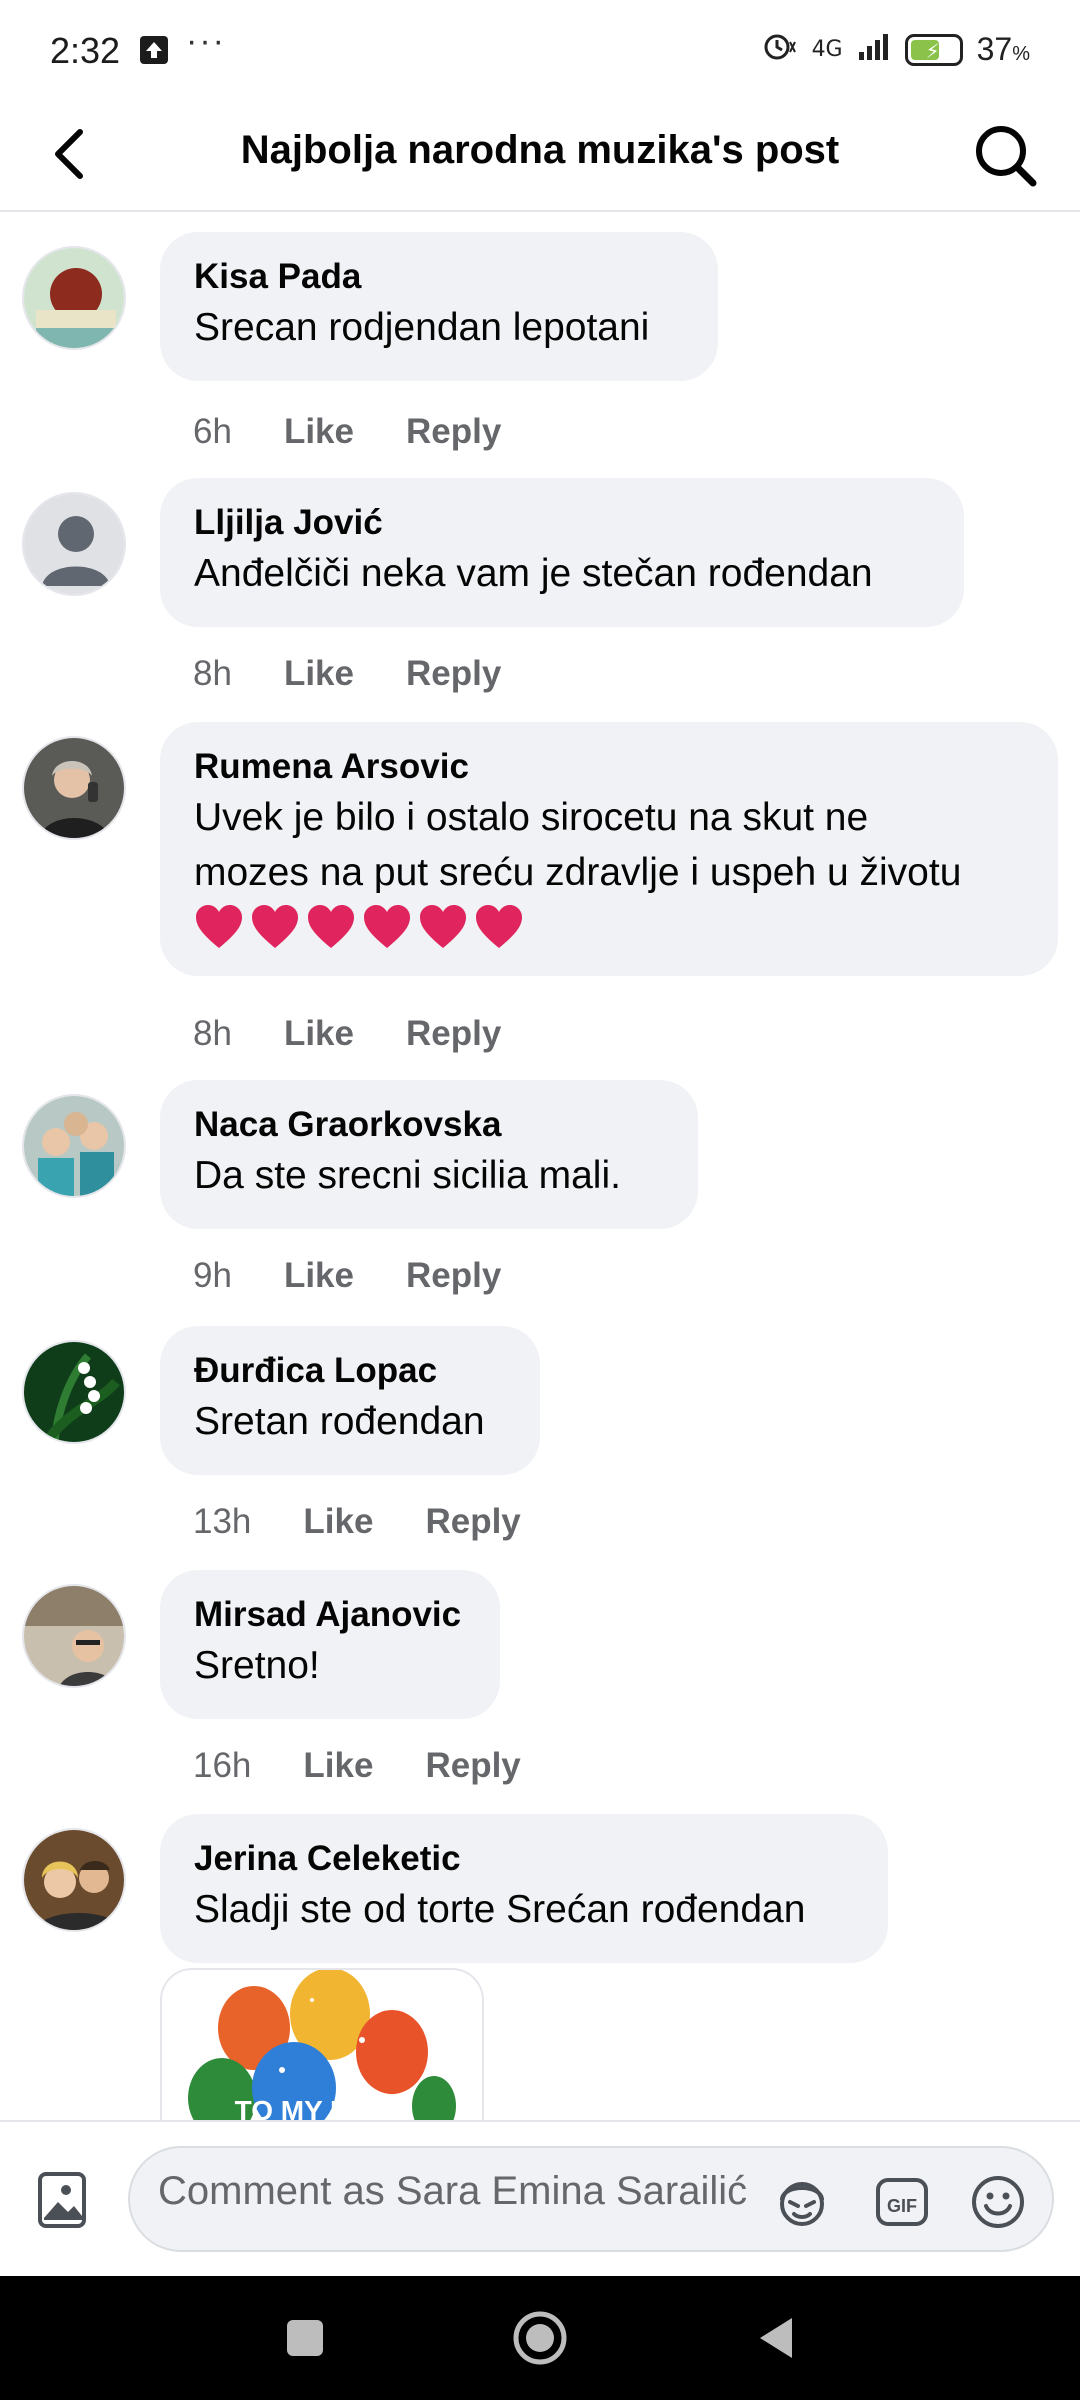  I want to click on comment-bubble: Mirsad Ajanovic Sretno!, so click(330, 1644).